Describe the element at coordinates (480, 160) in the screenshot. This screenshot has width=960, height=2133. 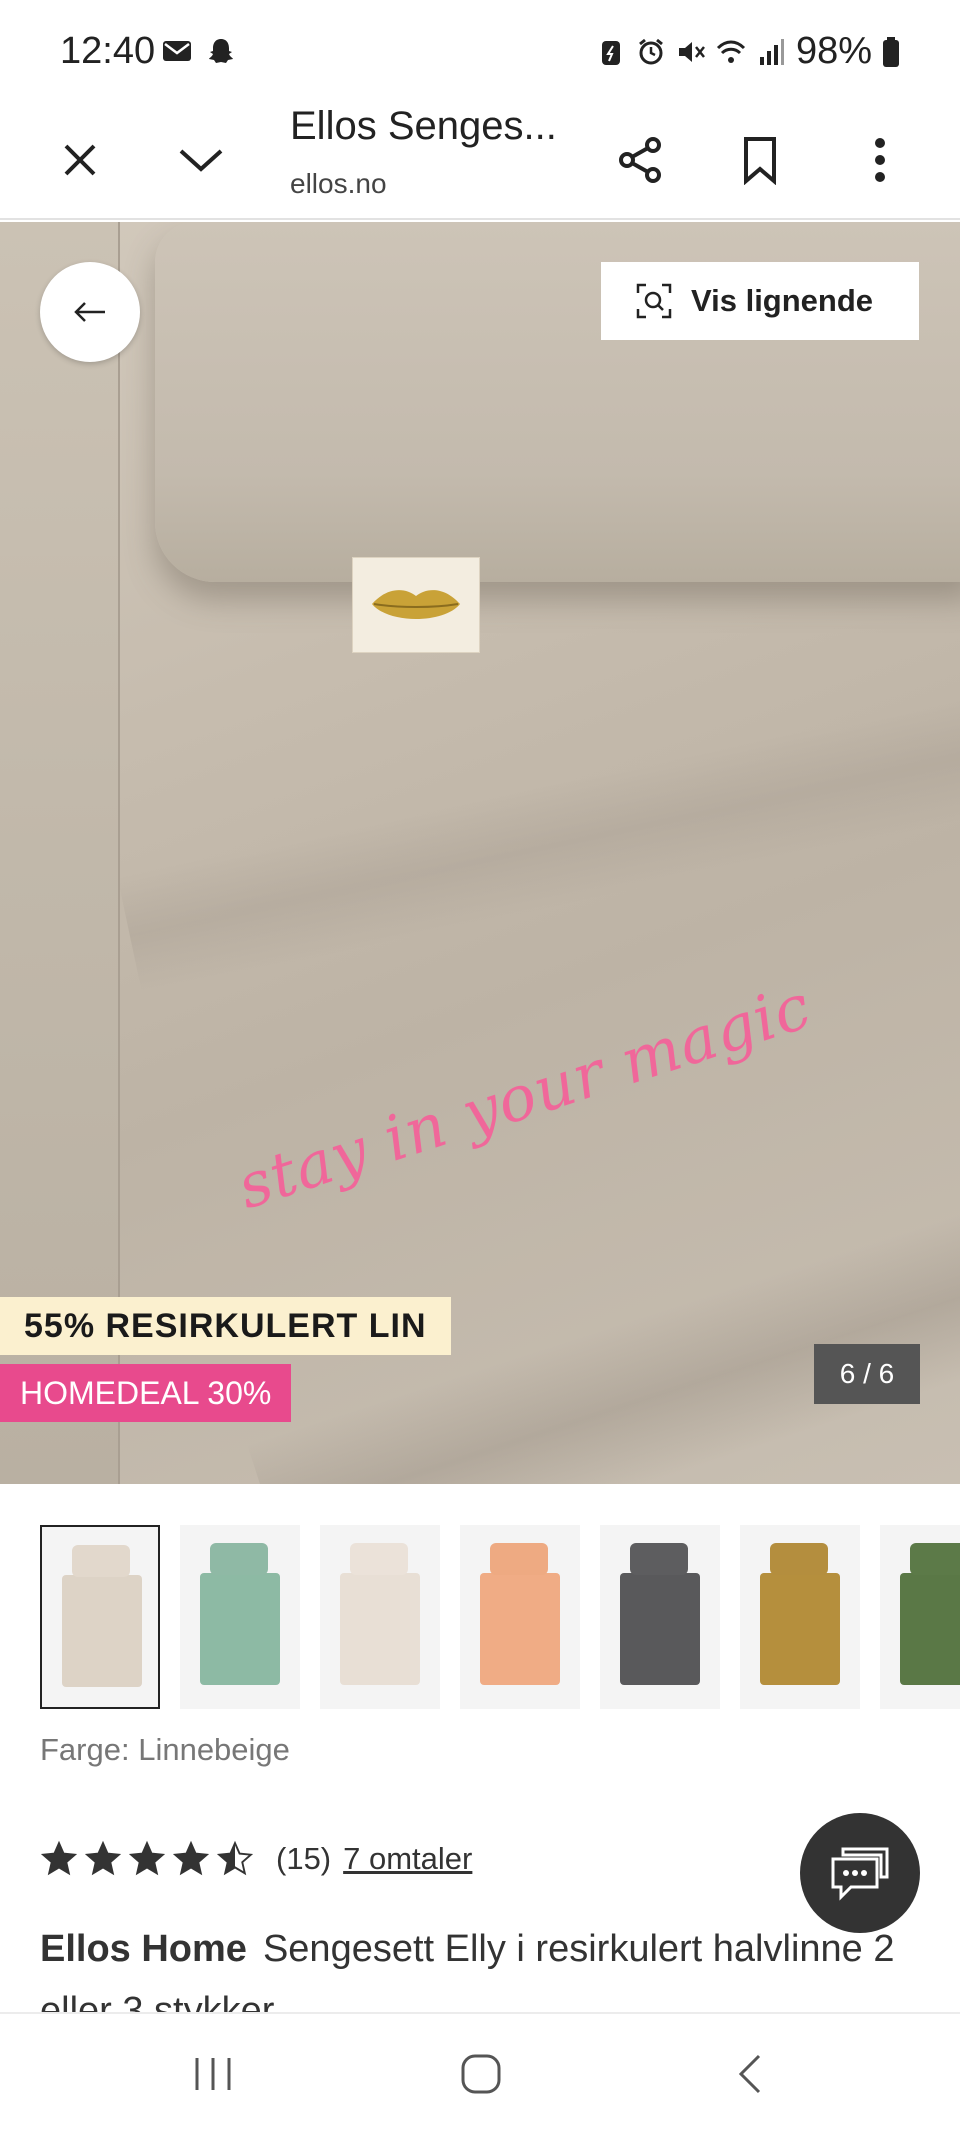
I see `browser-header: Ellos Senges... ellos.no` at that location.